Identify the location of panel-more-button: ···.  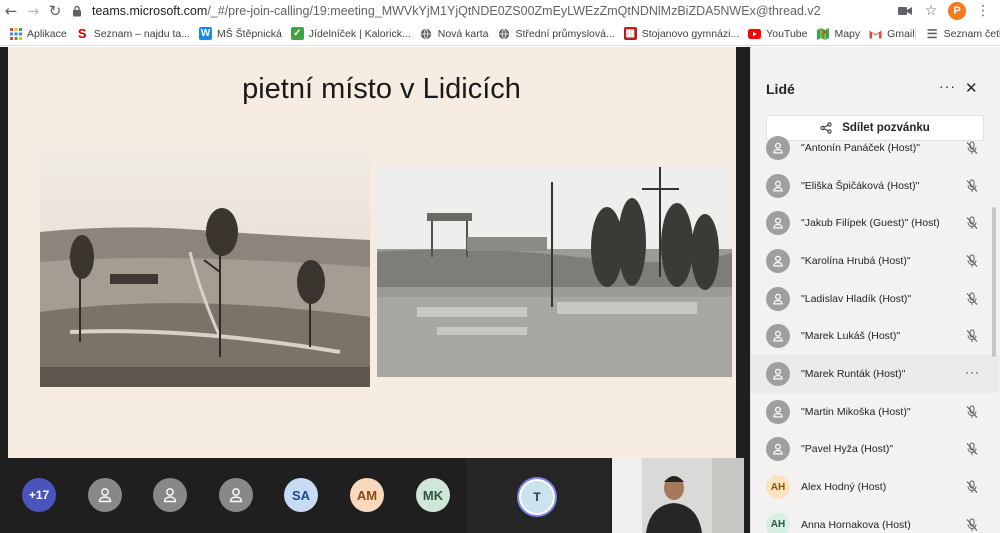
(947, 86).